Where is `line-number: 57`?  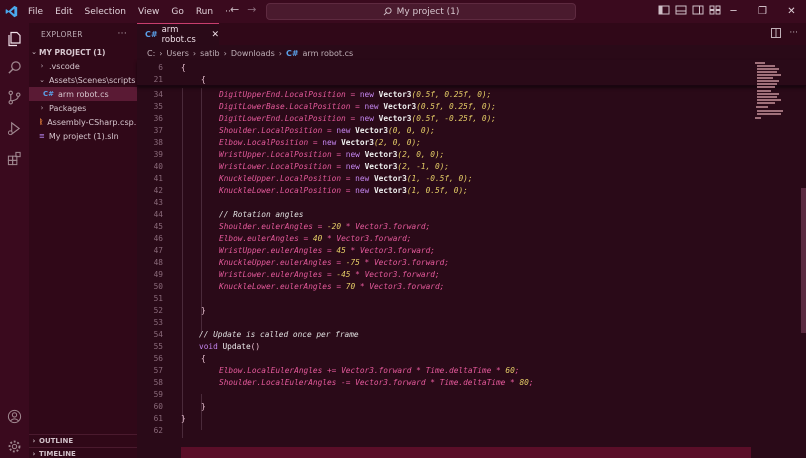 line-number: 57 is located at coordinates (158, 370).